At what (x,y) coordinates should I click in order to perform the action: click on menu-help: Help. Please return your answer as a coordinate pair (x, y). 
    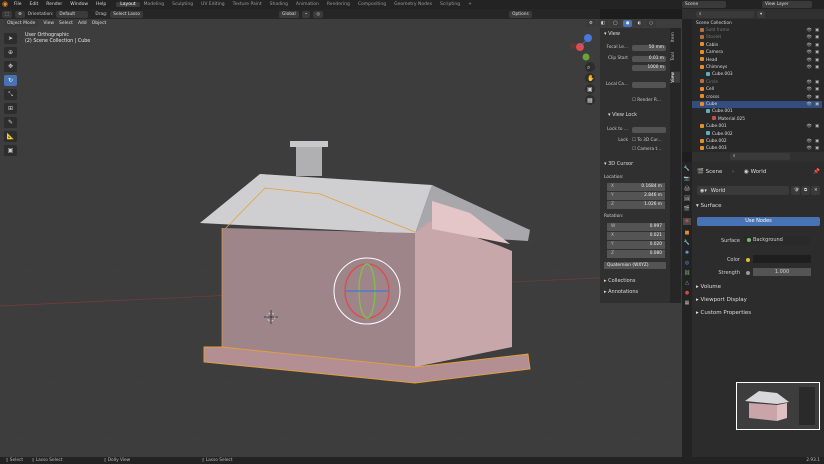
    Looking at the image, I should click on (101, 4).